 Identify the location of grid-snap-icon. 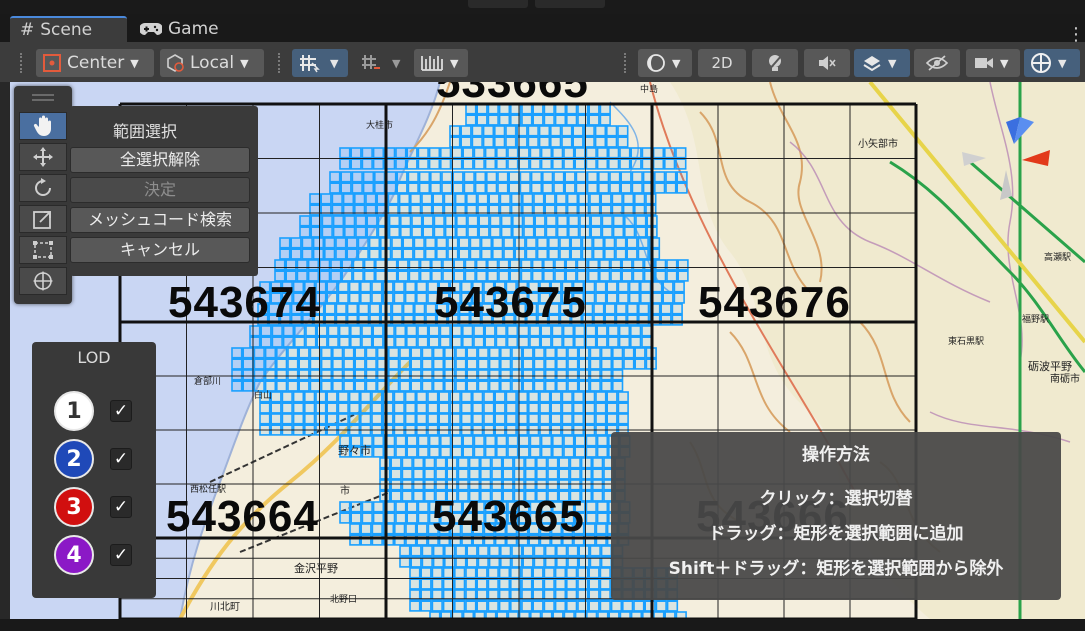
(310, 64).